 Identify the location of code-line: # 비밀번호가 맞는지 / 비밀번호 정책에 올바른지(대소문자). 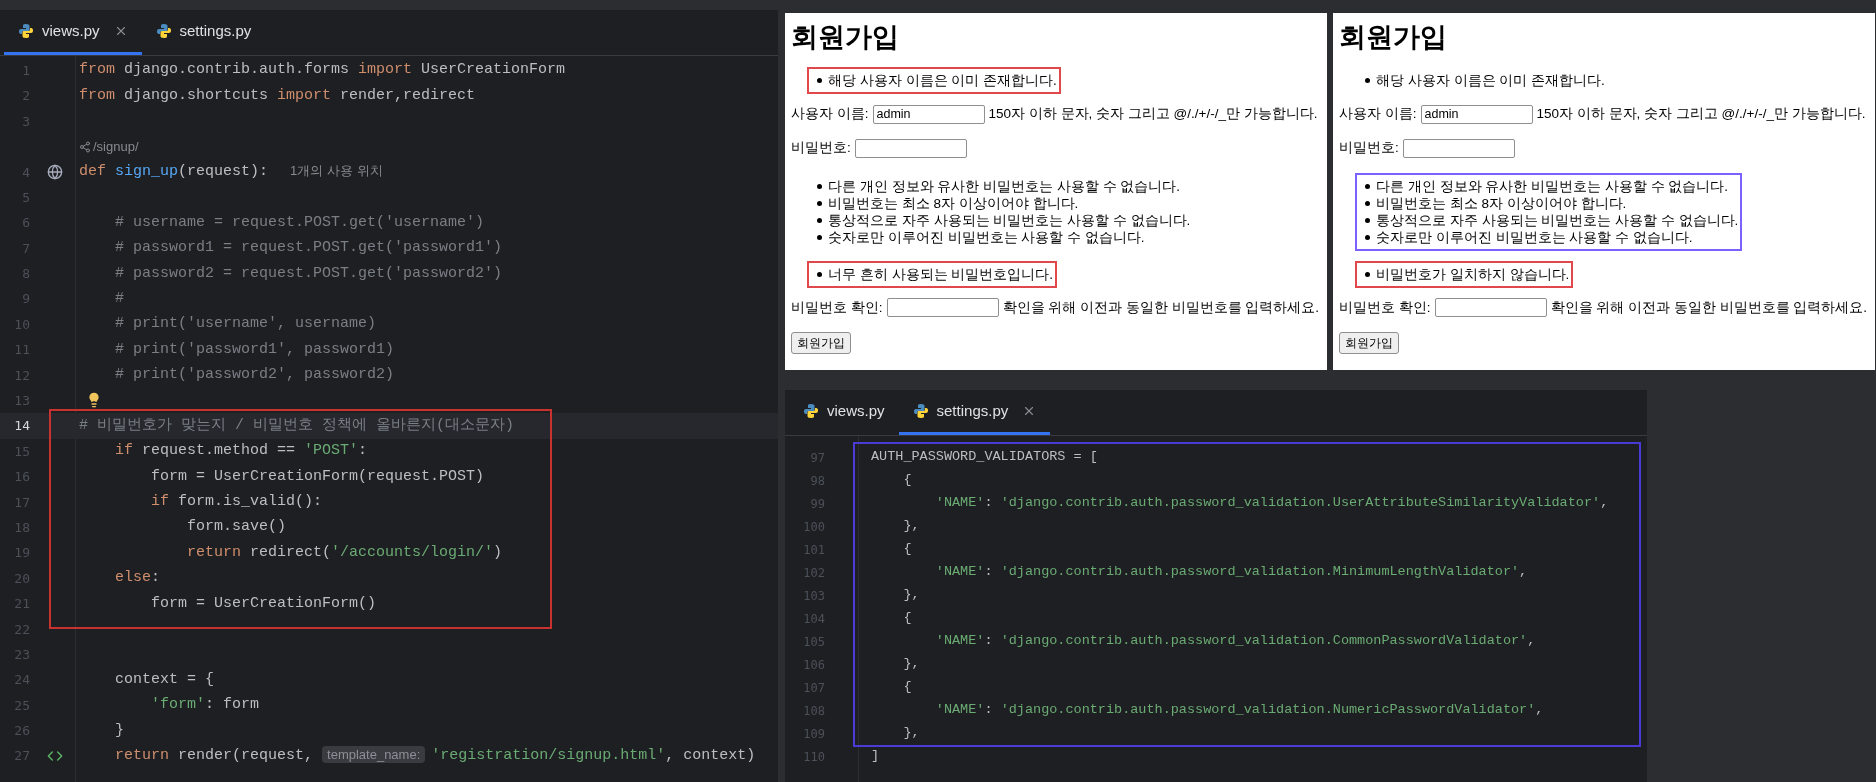
(296, 425).